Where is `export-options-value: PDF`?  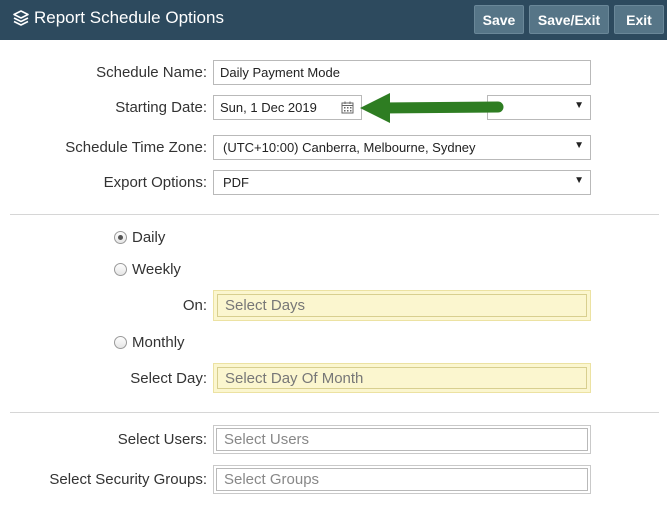 export-options-value: PDF is located at coordinates (236, 182).